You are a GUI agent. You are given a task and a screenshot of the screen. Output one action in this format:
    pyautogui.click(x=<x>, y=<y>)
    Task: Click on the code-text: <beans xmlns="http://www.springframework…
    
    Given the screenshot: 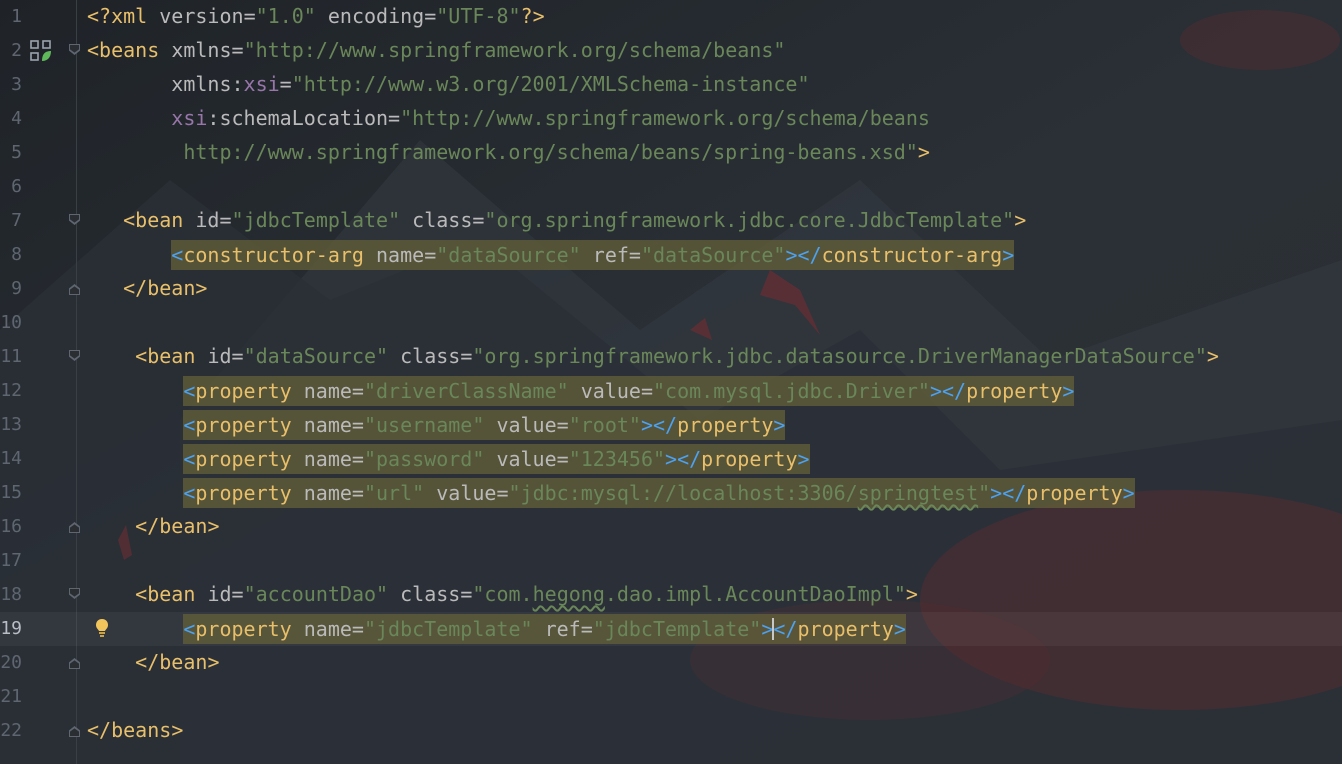 What is the action you would take?
    pyautogui.click(x=436, y=50)
    